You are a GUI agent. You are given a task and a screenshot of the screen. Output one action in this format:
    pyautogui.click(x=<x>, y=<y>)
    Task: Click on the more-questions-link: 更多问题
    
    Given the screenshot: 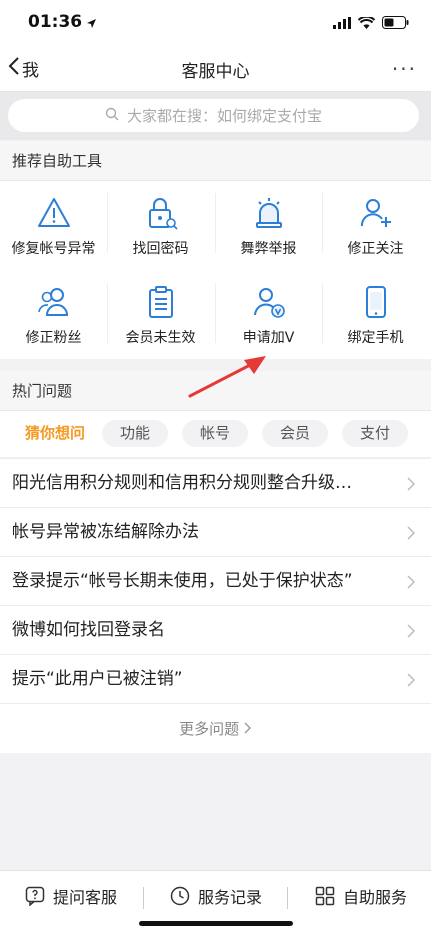 What is the action you would take?
    pyautogui.click(x=215, y=728)
    